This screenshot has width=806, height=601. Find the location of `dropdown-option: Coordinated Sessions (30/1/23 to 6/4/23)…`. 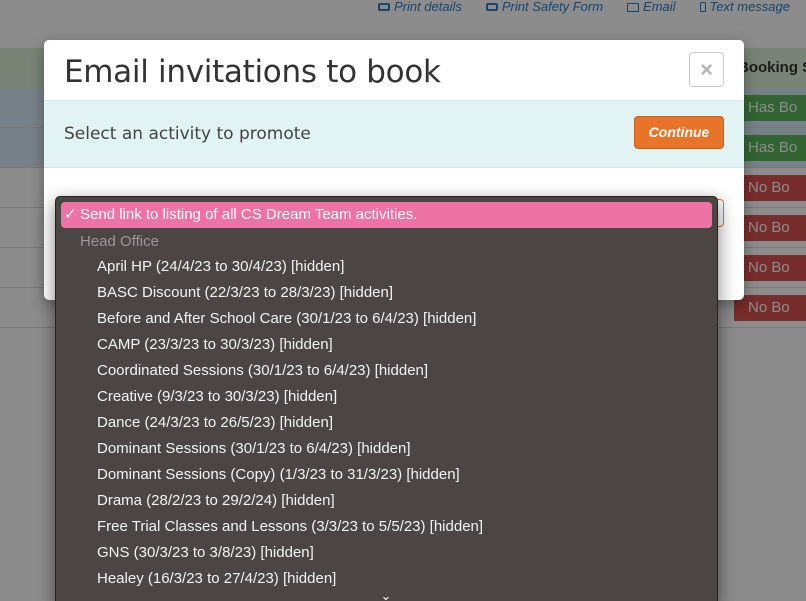

dropdown-option: Coordinated Sessions (30/1/23 to 6/4/23)… is located at coordinates (386, 371).